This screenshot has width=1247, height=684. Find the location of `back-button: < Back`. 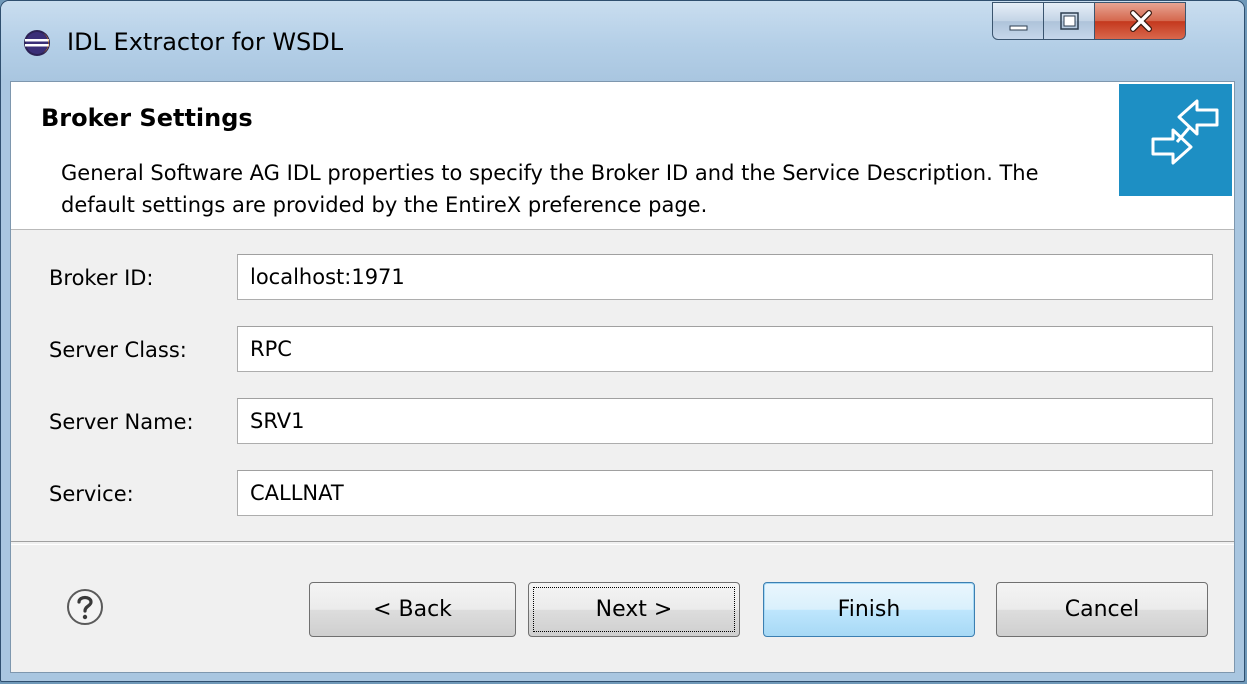

back-button: < Back is located at coordinates (412, 609).